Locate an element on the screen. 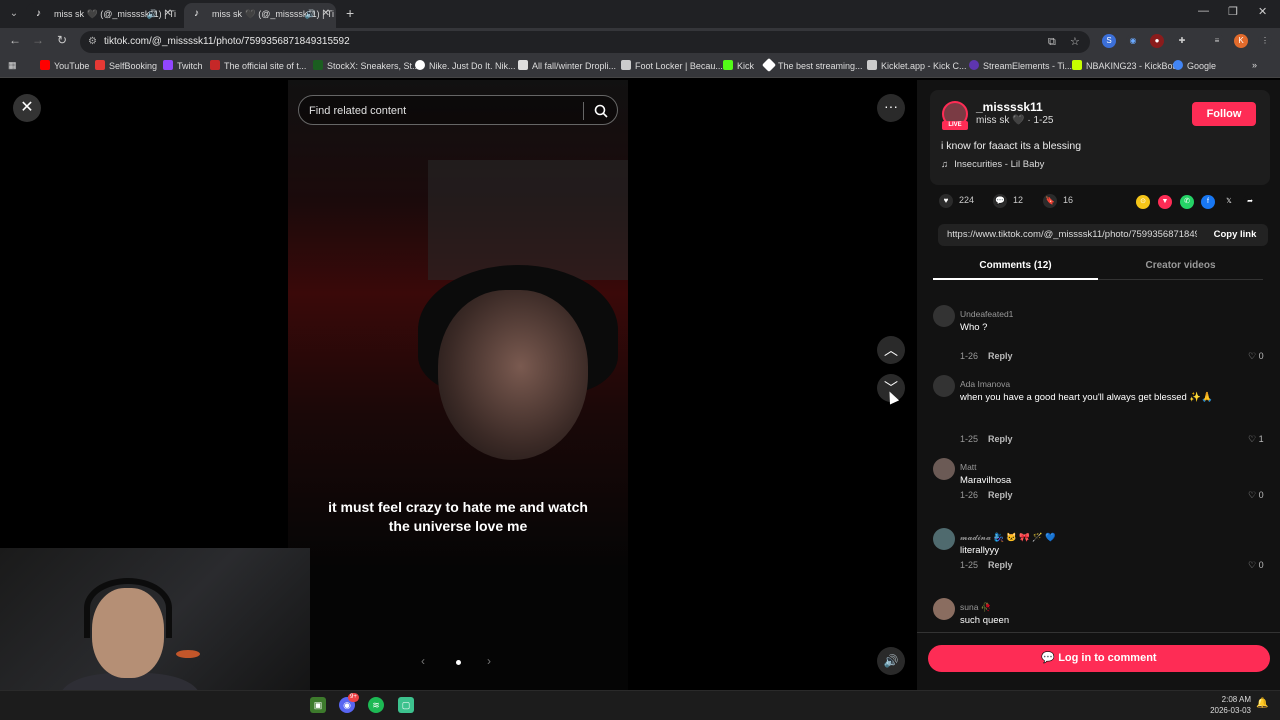 The height and width of the screenshot is (720, 1280). prev-slide-chevron-icon: ‹ is located at coordinates (423, 661).